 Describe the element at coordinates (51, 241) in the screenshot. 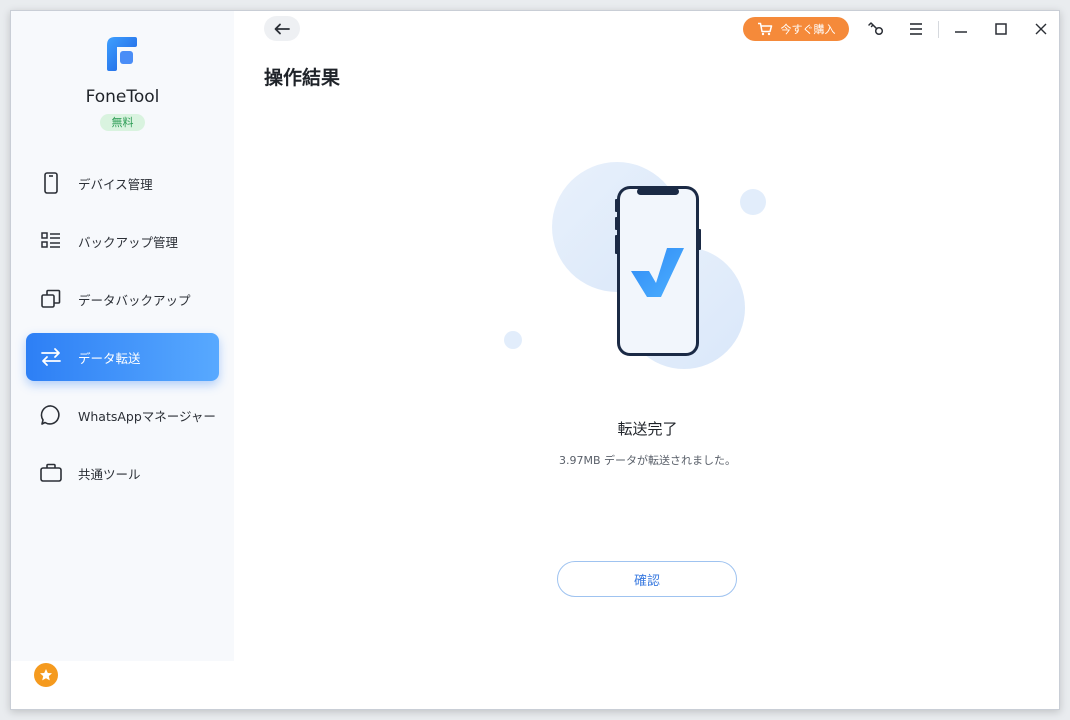

I see `list-icon` at that location.